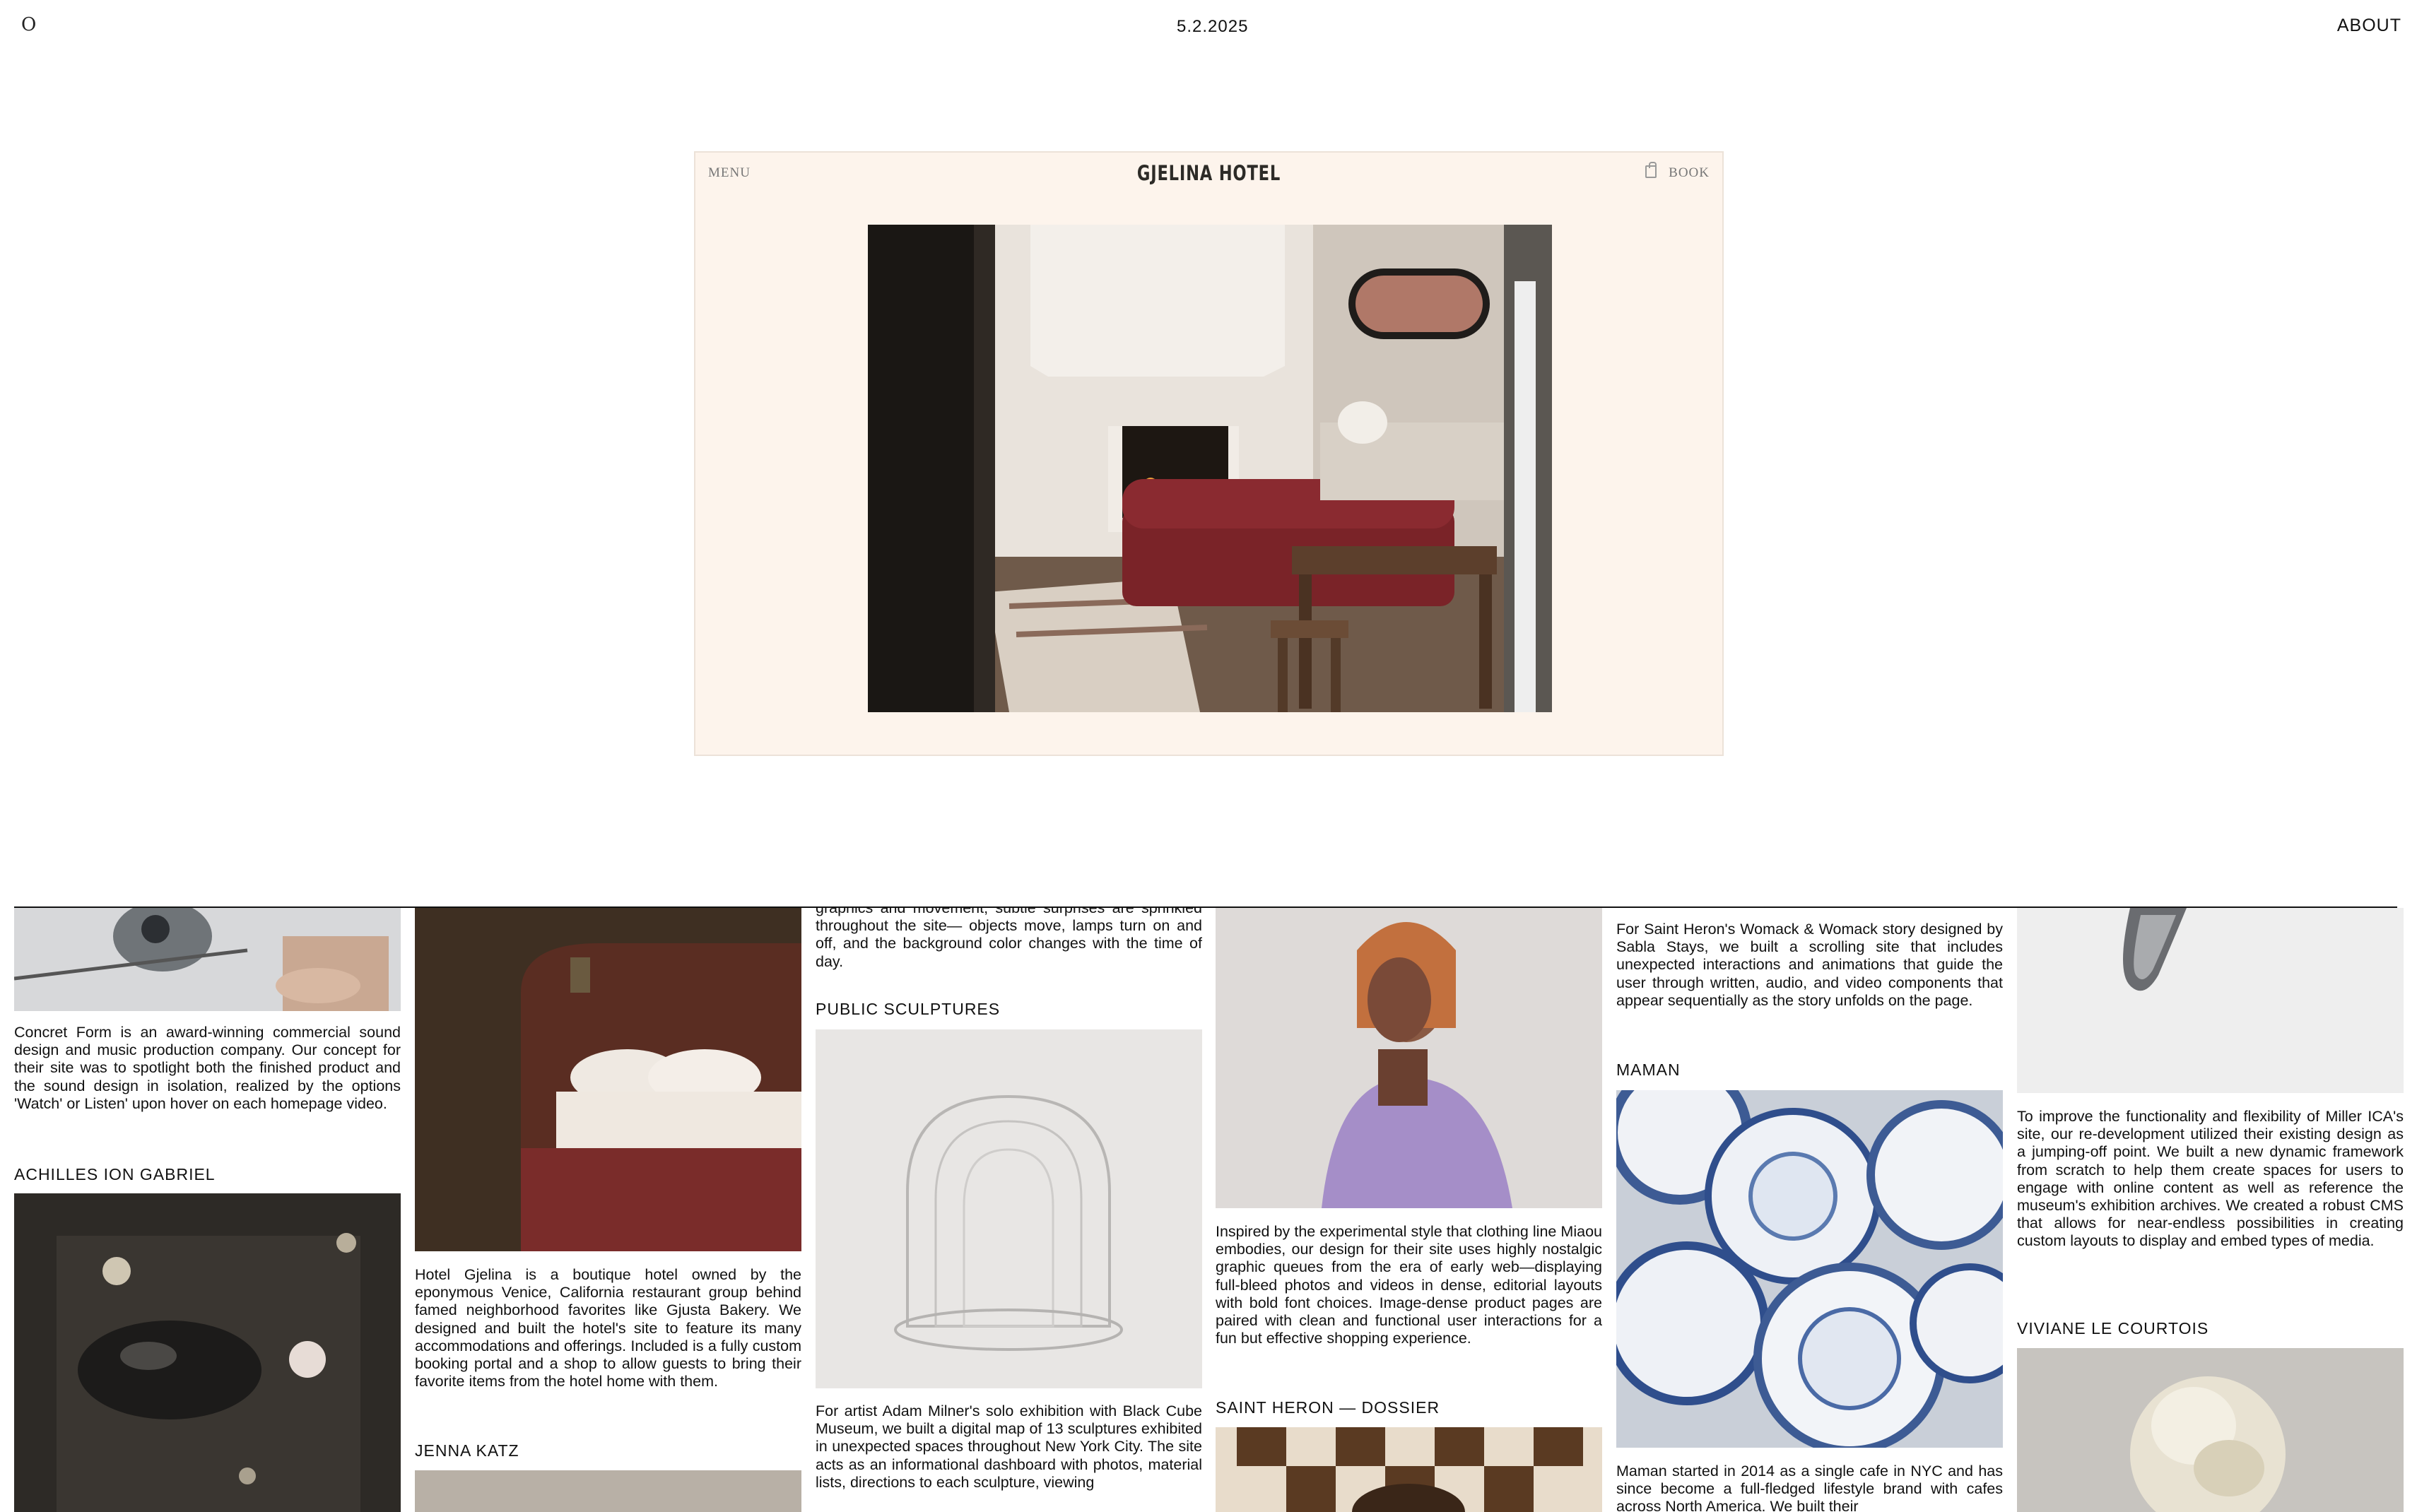 The height and width of the screenshot is (1512, 2417). I want to click on project-image-maman, so click(1809, 1269).